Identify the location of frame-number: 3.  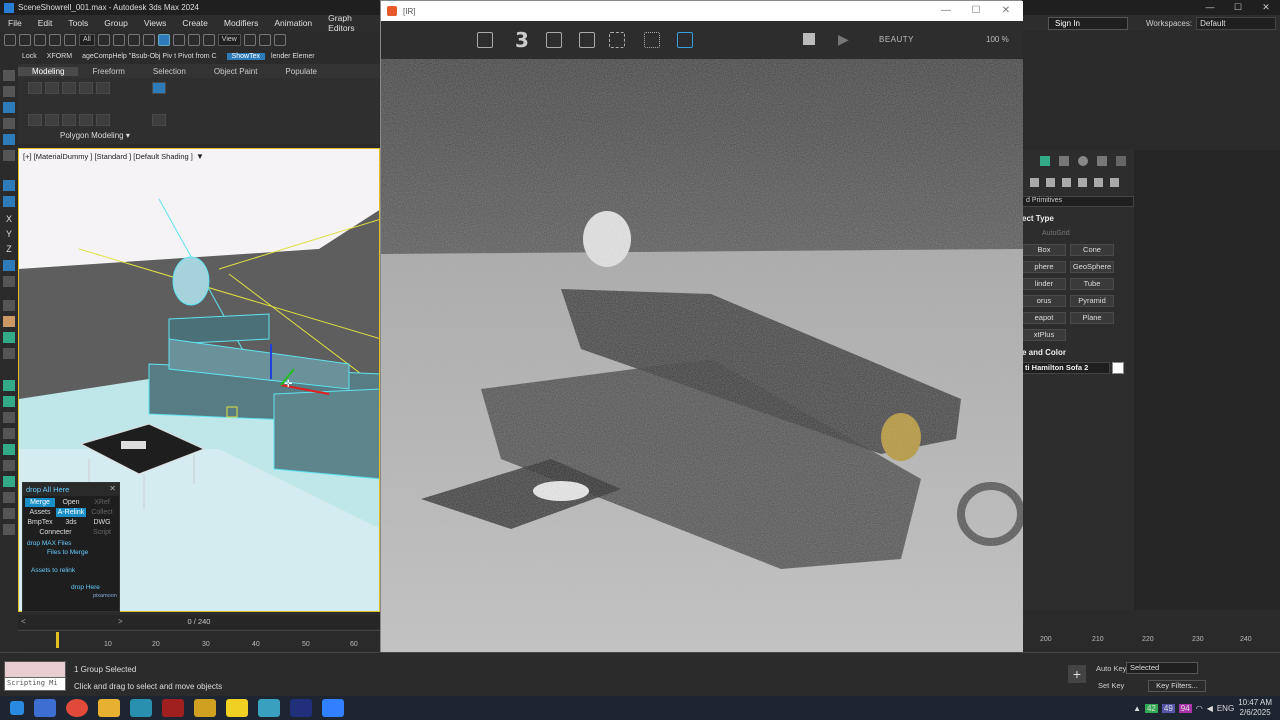
(522, 40).